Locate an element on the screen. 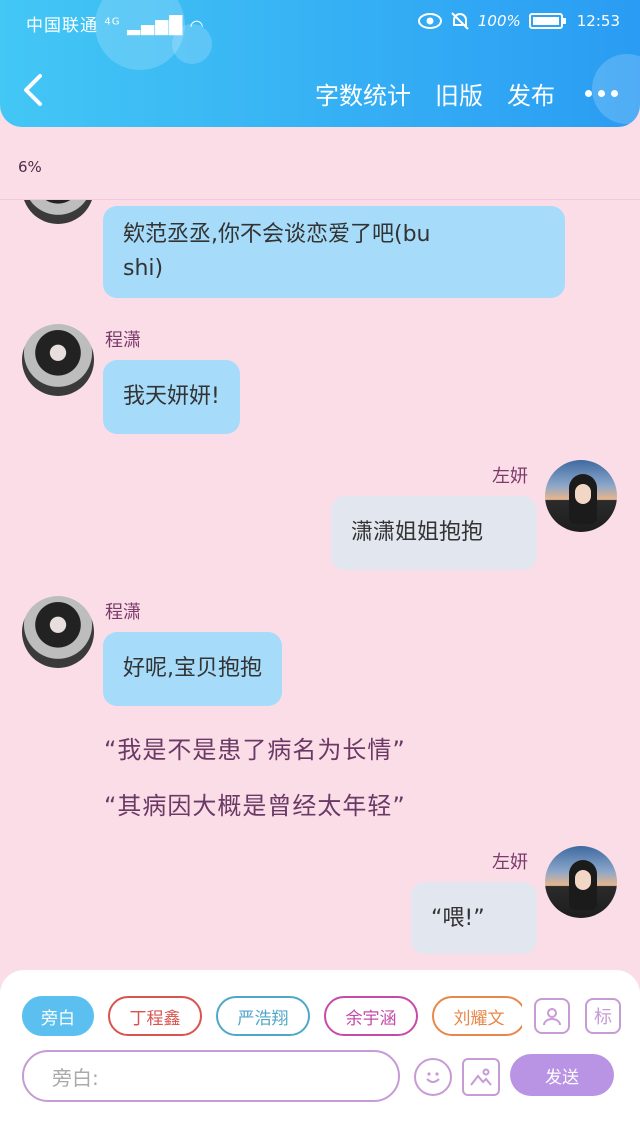 Image resolution: width=640 pixels, height=1138 pixels. person-card-icon is located at coordinates (552, 1016).